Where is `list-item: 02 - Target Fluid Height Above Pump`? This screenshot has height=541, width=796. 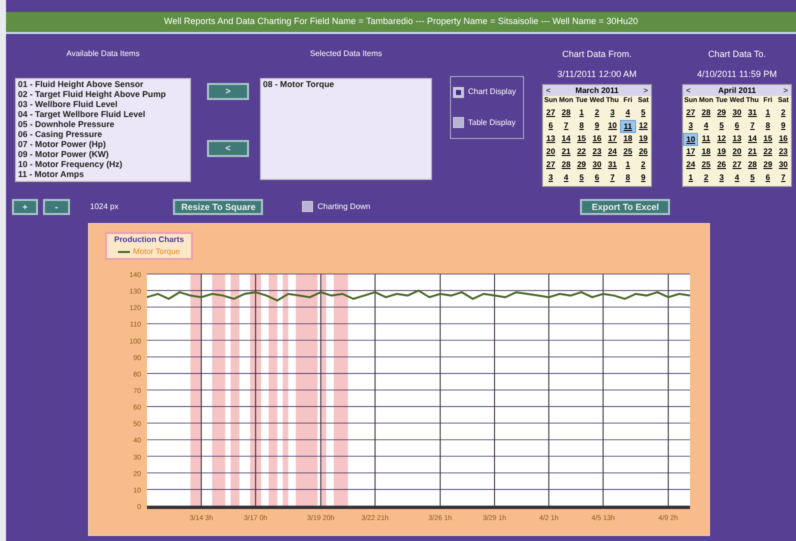
list-item: 02 - Target Fluid Height Above Pump is located at coordinates (103, 94).